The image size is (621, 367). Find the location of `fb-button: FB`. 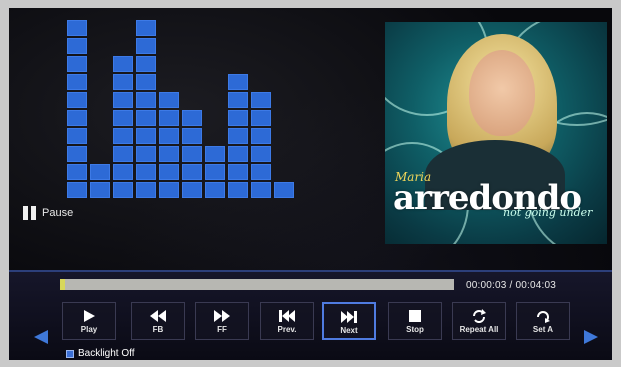

fb-button: FB is located at coordinates (158, 321).